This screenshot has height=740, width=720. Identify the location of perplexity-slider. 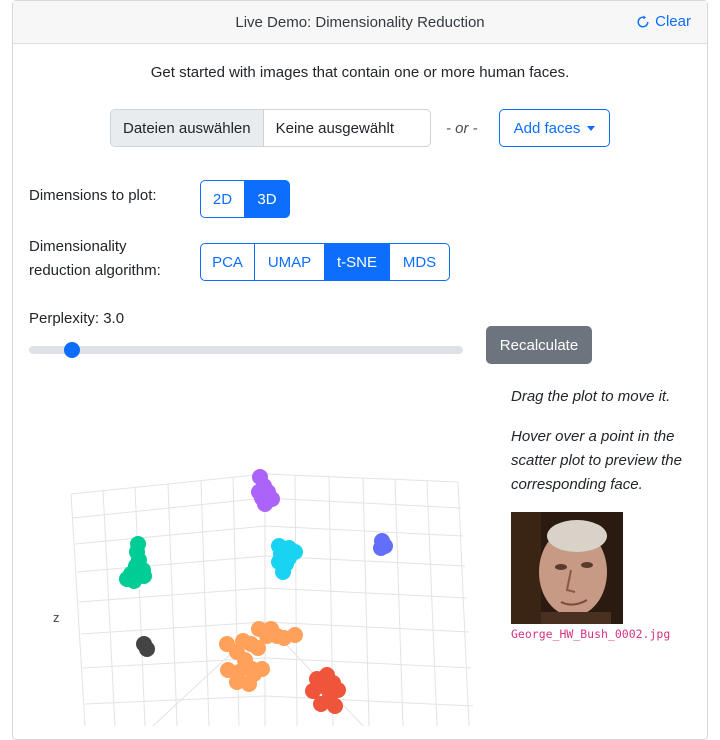
(246, 350).